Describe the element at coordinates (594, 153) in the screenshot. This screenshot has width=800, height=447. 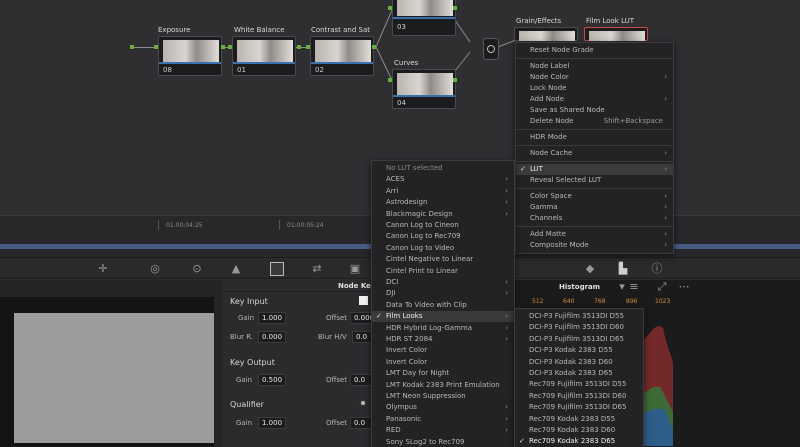
I see `menu-item-node-cache: Node Cache ›` at that location.